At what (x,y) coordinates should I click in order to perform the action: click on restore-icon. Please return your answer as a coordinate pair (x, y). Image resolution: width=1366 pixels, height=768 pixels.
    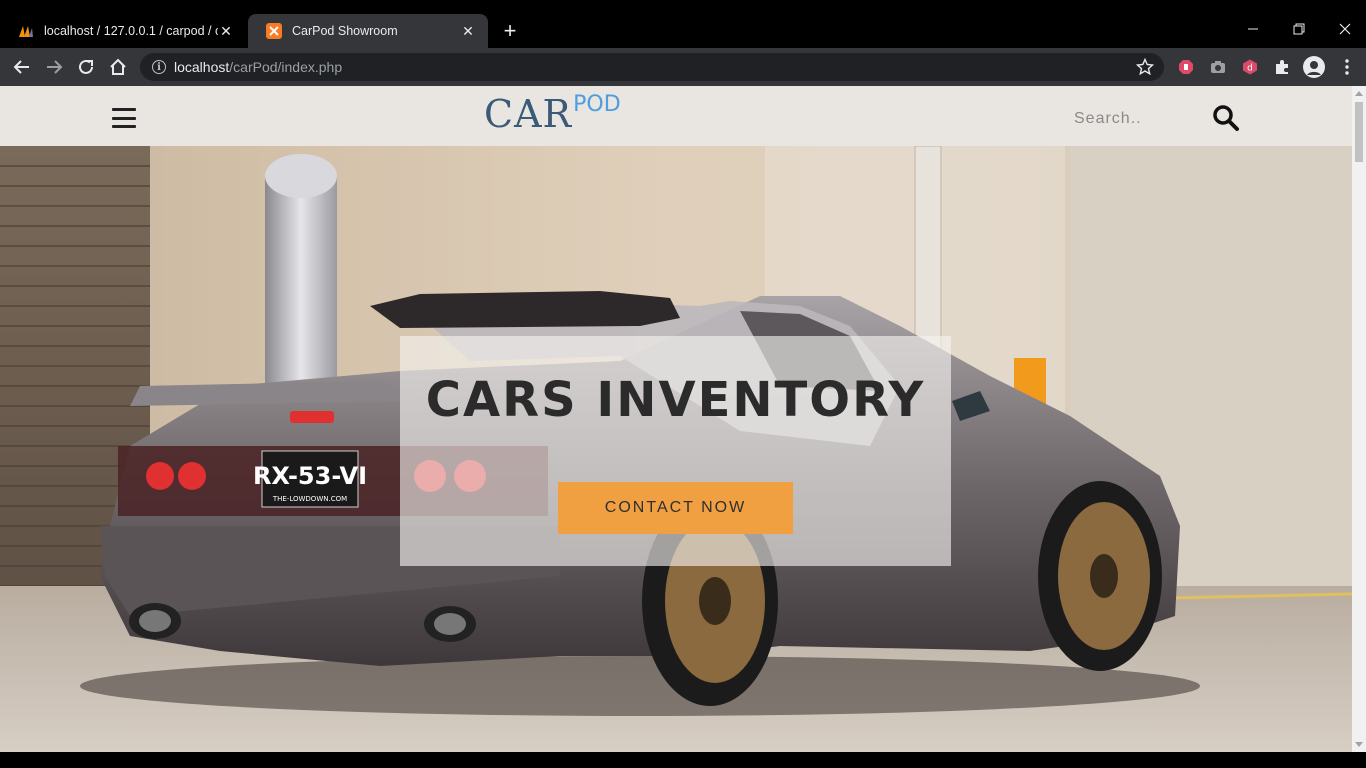
    Looking at the image, I should click on (1299, 29).